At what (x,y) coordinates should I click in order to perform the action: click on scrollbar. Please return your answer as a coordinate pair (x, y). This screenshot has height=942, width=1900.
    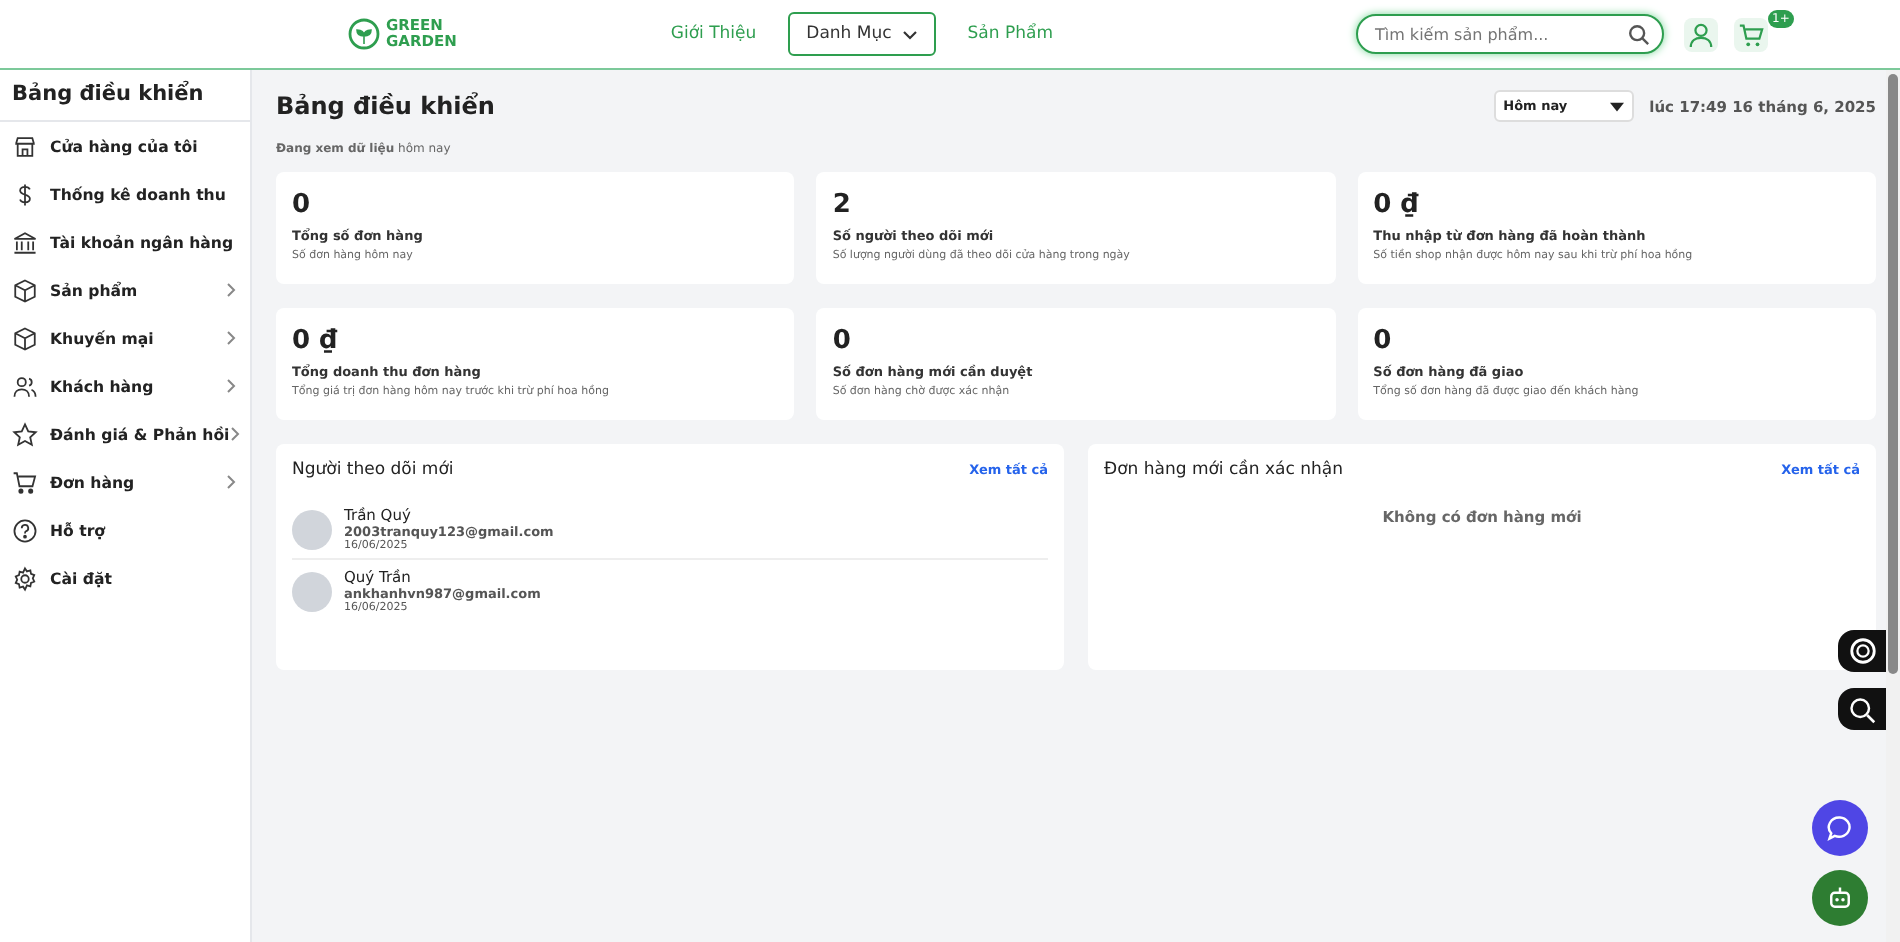
    Looking at the image, I should click on (1893, 506).